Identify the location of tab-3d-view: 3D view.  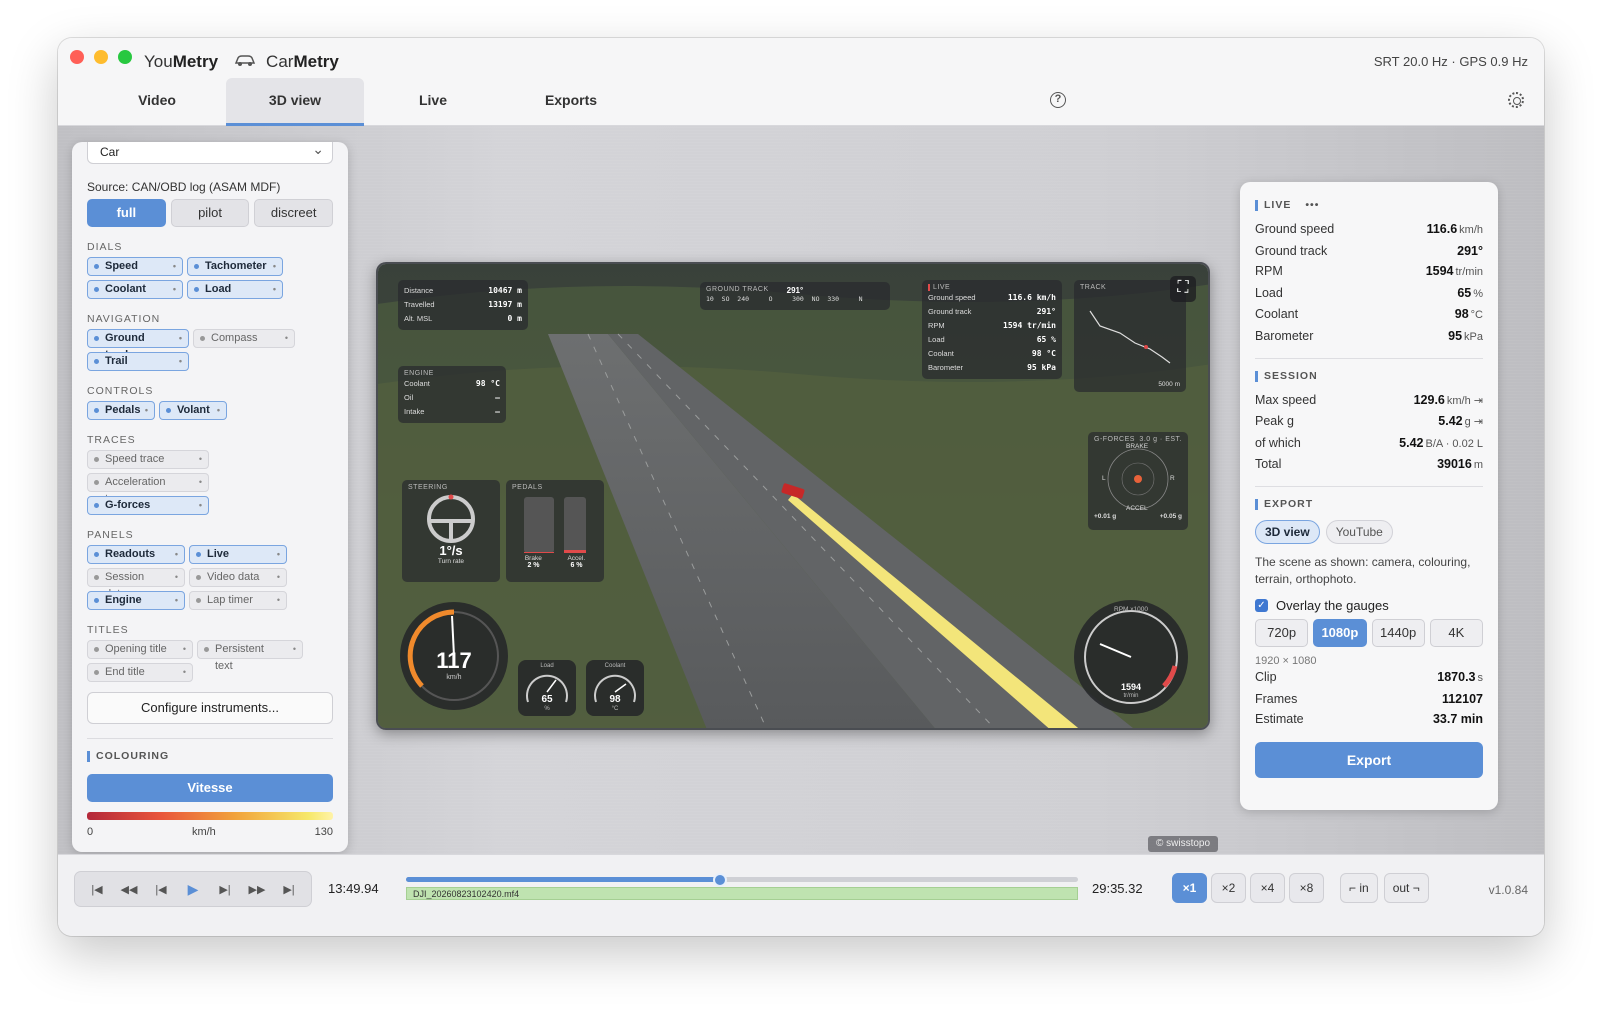
(295, 102).